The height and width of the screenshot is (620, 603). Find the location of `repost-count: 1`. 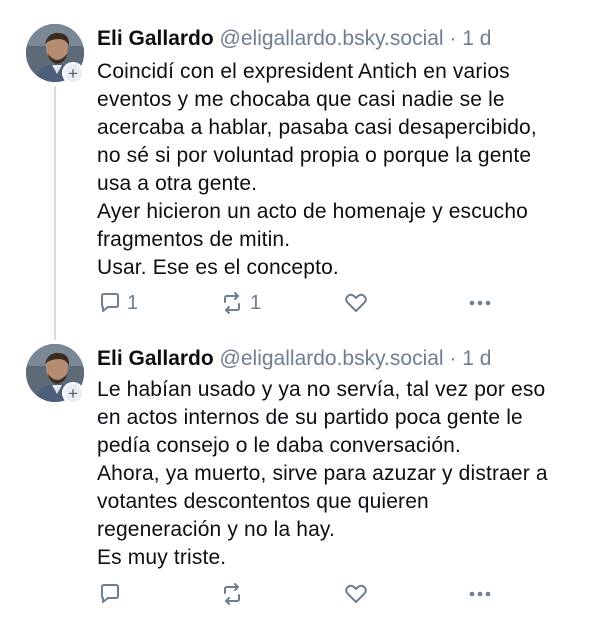

repost-count: 1 is located at coordinates (256, 302).